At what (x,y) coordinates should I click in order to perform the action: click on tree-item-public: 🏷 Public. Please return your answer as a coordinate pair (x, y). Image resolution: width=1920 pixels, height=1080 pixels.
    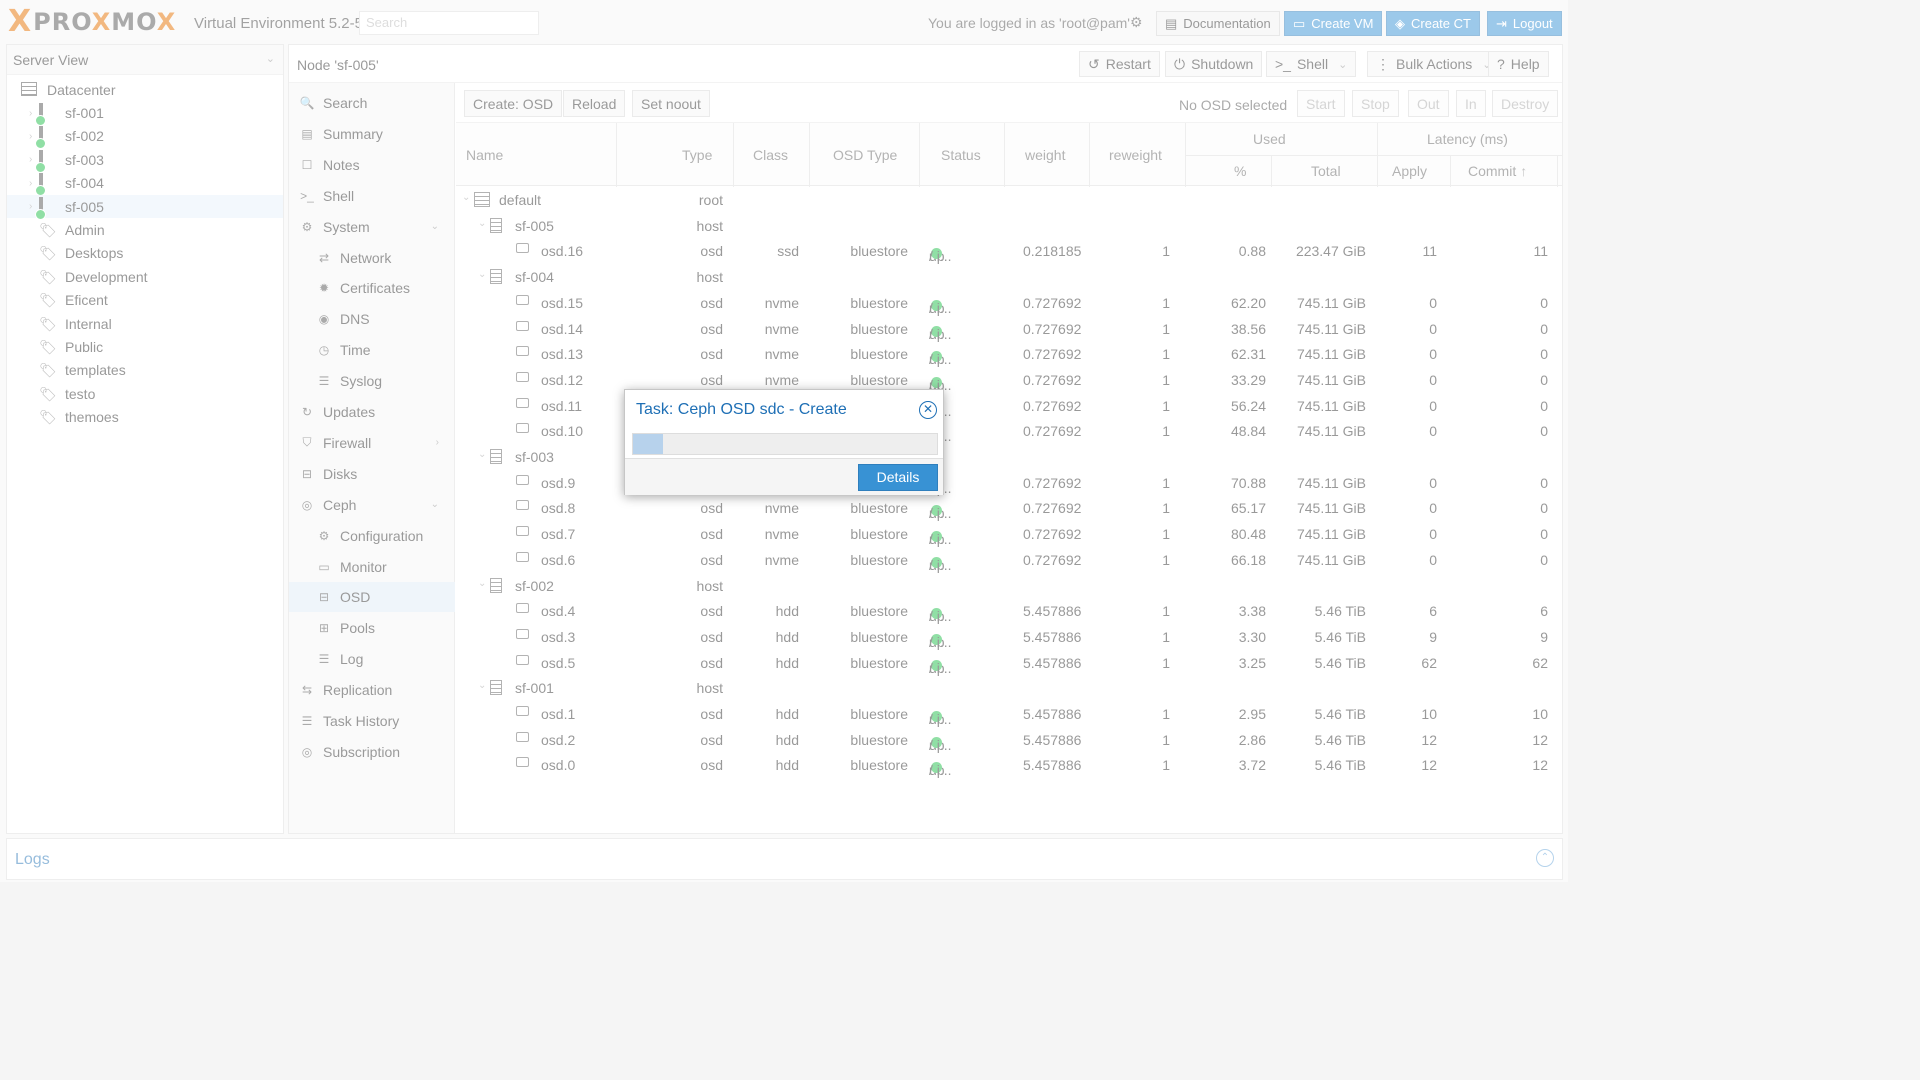
    Looking at the image, I should click on (145, 346).